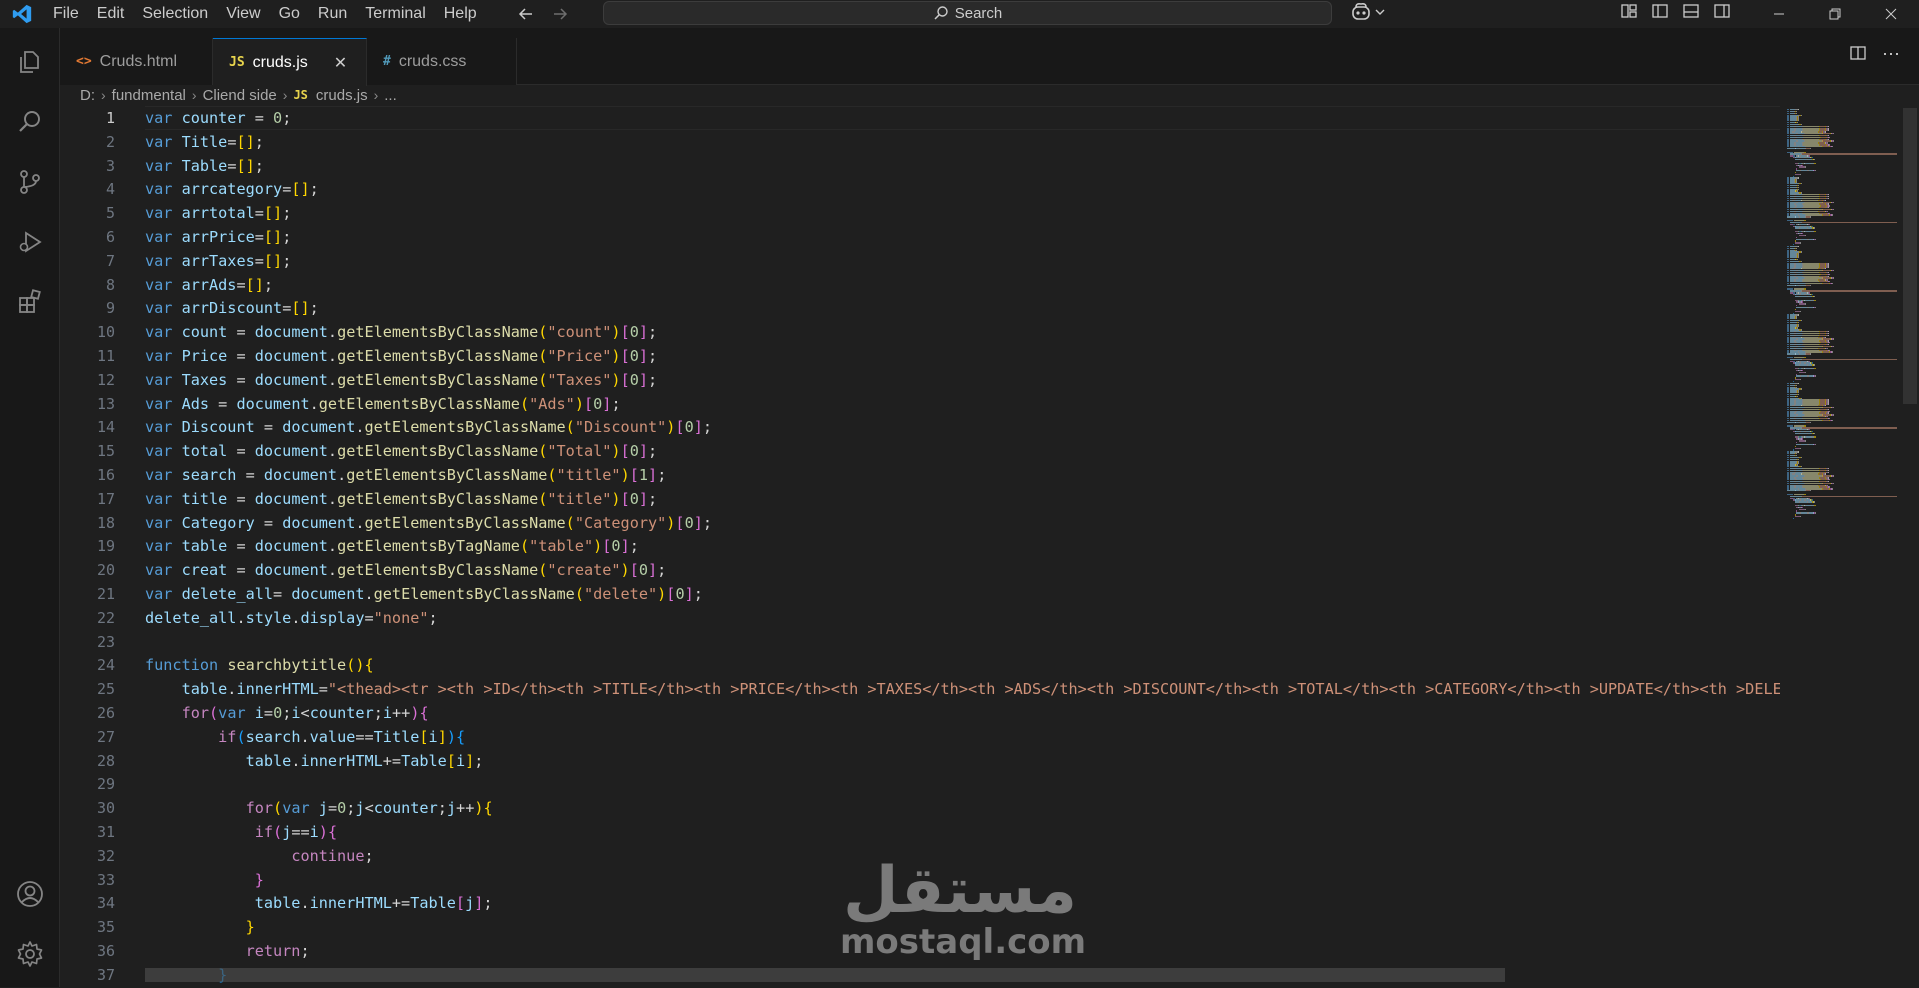 The width and height of the screenshot is (1919, 988). Describe the element at coordinates (290, 62) in the screenshot. I see `tab-cruds-js: JS cruds.js ✕` at that location.